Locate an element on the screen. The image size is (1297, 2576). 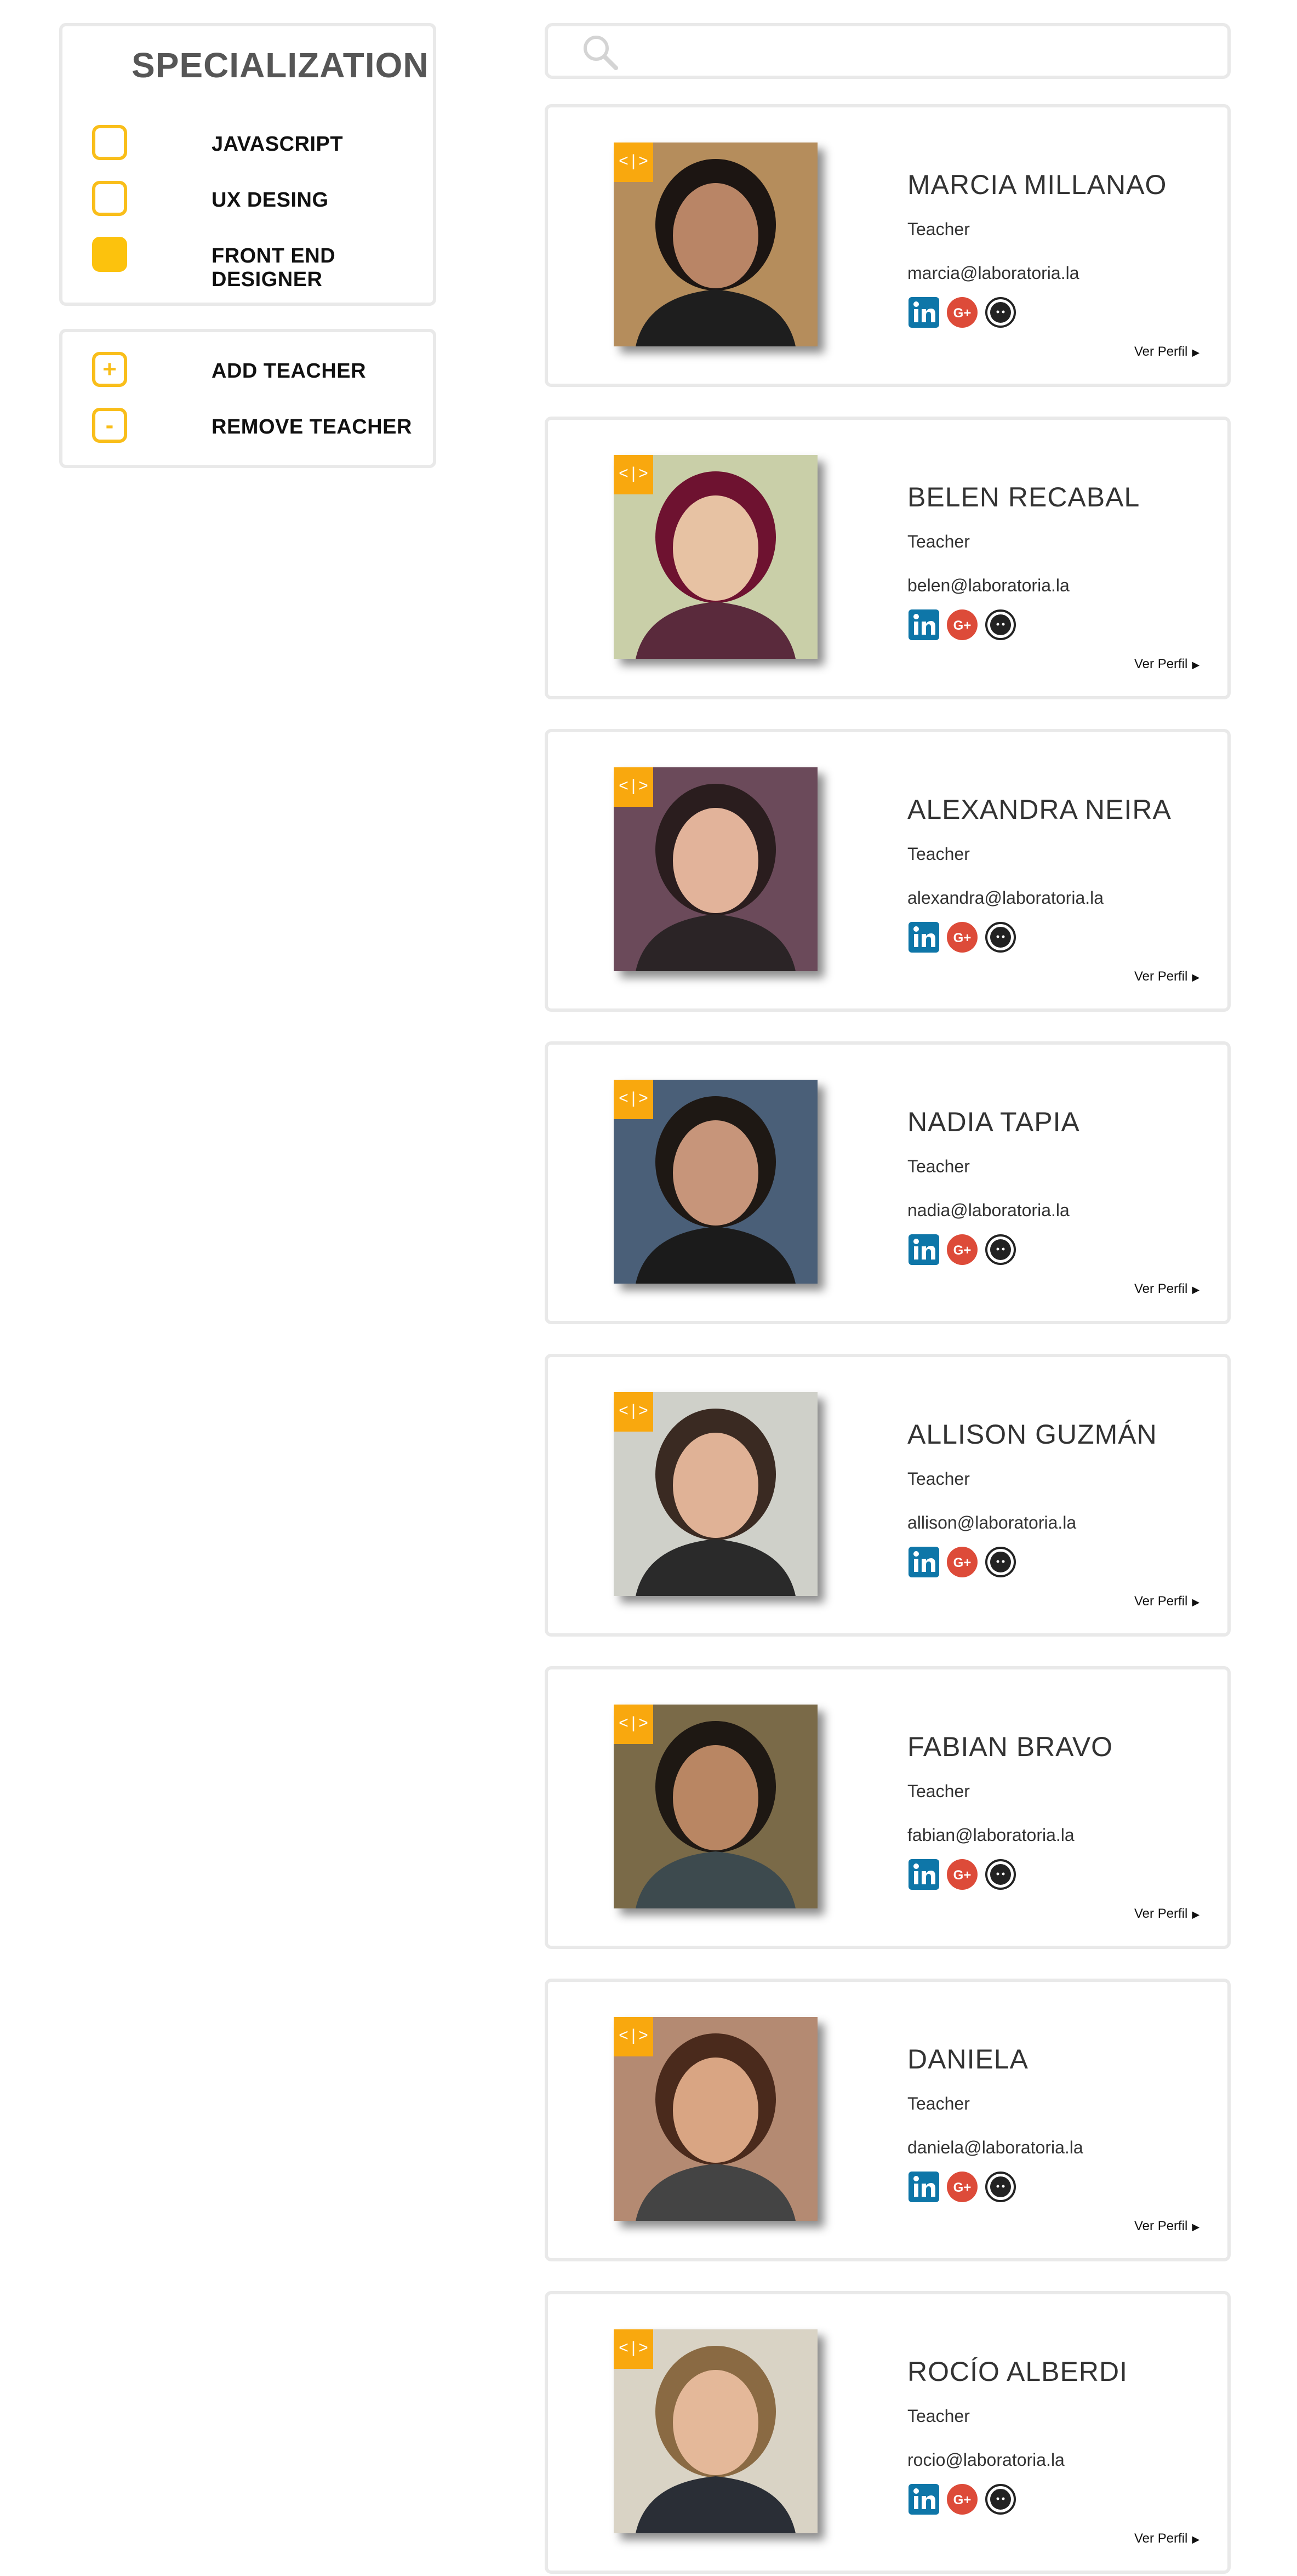
specialization-title: SPECIALIZATION is located at coordinates (280, 65).